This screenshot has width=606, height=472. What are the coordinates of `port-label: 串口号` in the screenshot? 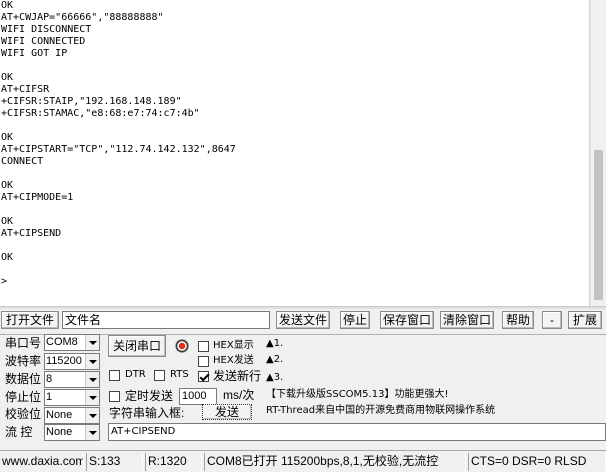 It's located at (23, 343).